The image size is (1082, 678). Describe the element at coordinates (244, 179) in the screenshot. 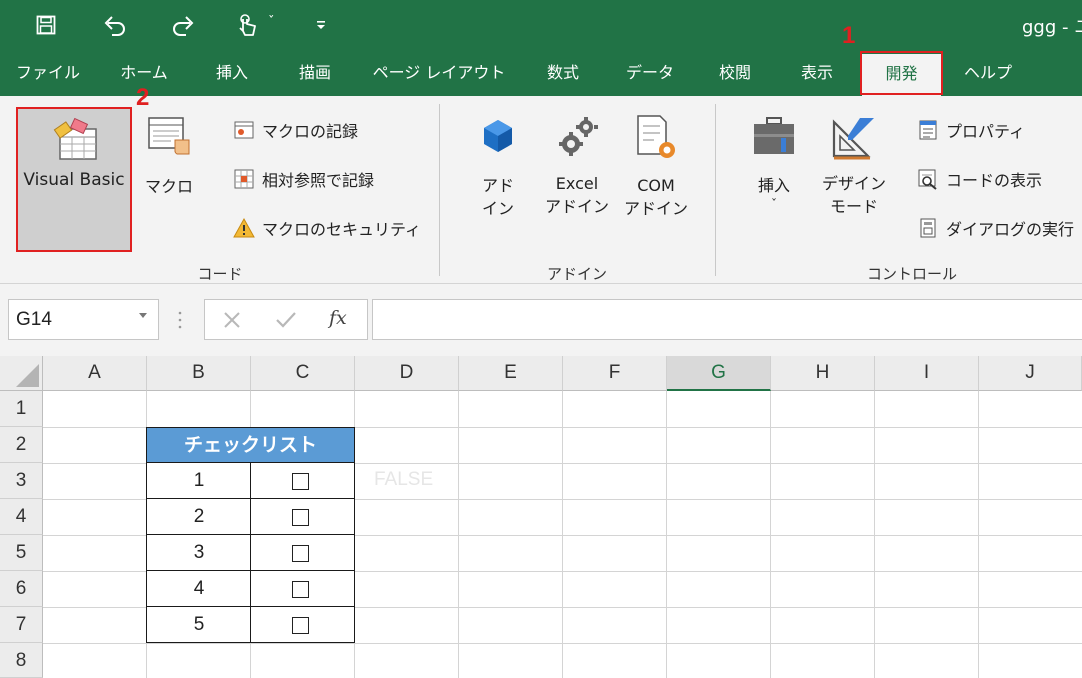

I see `relative-reference-icon` at that location.